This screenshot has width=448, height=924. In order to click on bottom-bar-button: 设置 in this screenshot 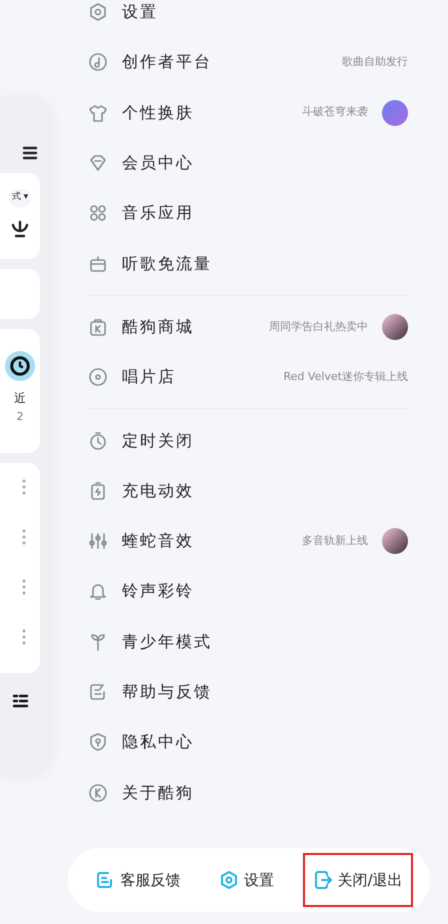, I will do `click(246, 879)`.